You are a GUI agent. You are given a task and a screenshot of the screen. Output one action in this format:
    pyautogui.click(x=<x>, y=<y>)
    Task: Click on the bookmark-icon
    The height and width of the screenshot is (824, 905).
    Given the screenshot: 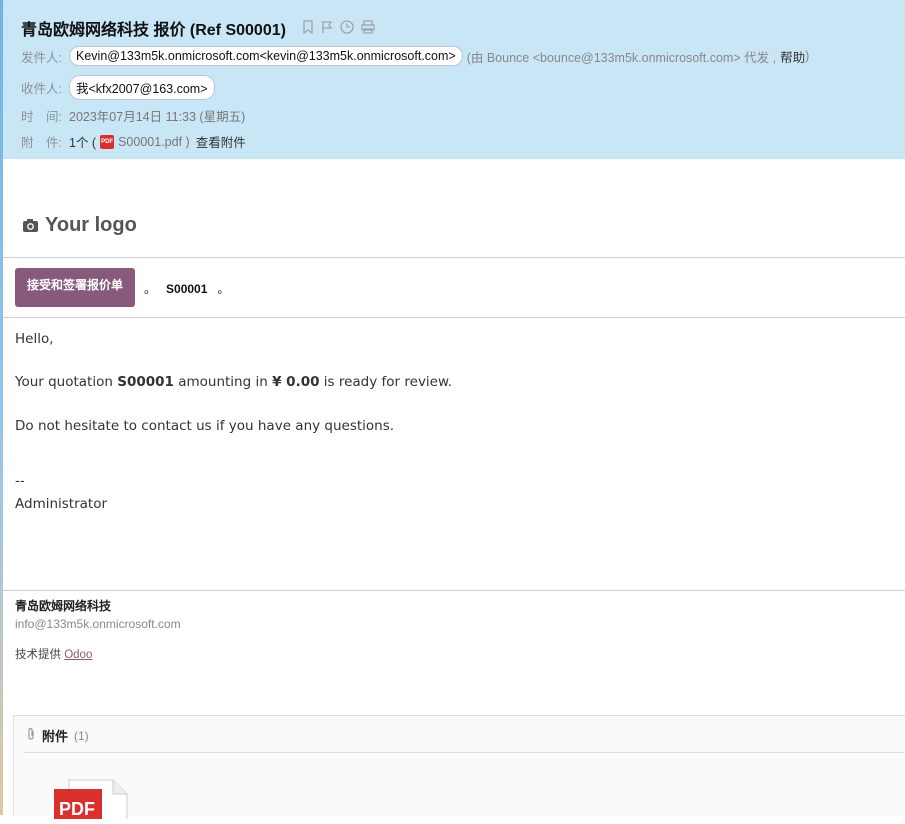 What is the action you would take?
    pyautogui.click(x=308, y=28)
    